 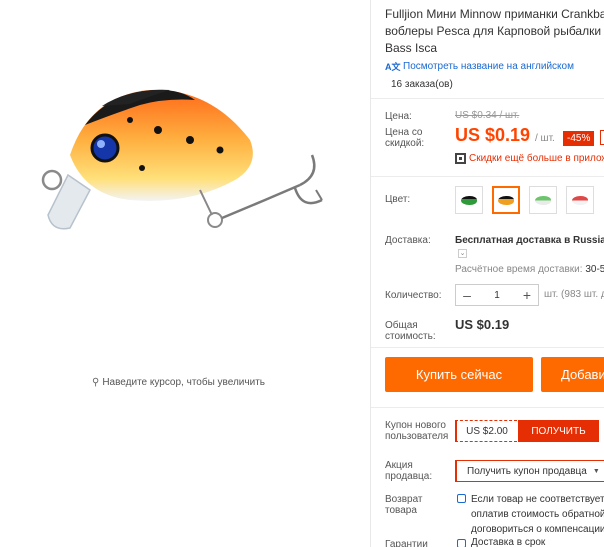 I want to click on translate-link-text: Посмотреть название на английском, so click(x=488, y=66).